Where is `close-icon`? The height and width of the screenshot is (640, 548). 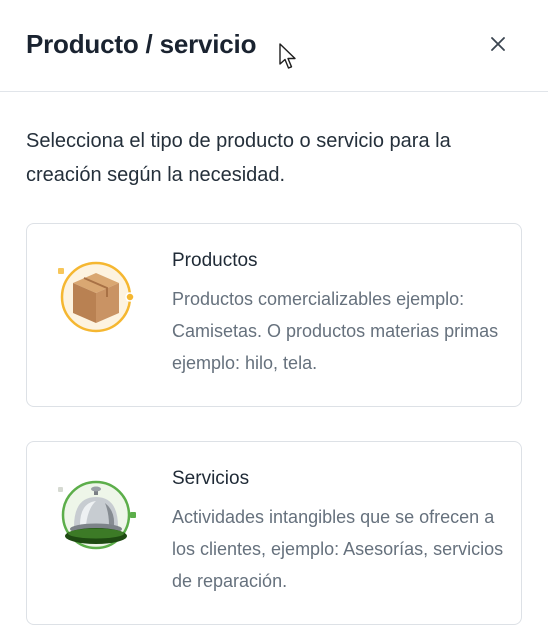
close-icon is located at coordinates (498, 44).